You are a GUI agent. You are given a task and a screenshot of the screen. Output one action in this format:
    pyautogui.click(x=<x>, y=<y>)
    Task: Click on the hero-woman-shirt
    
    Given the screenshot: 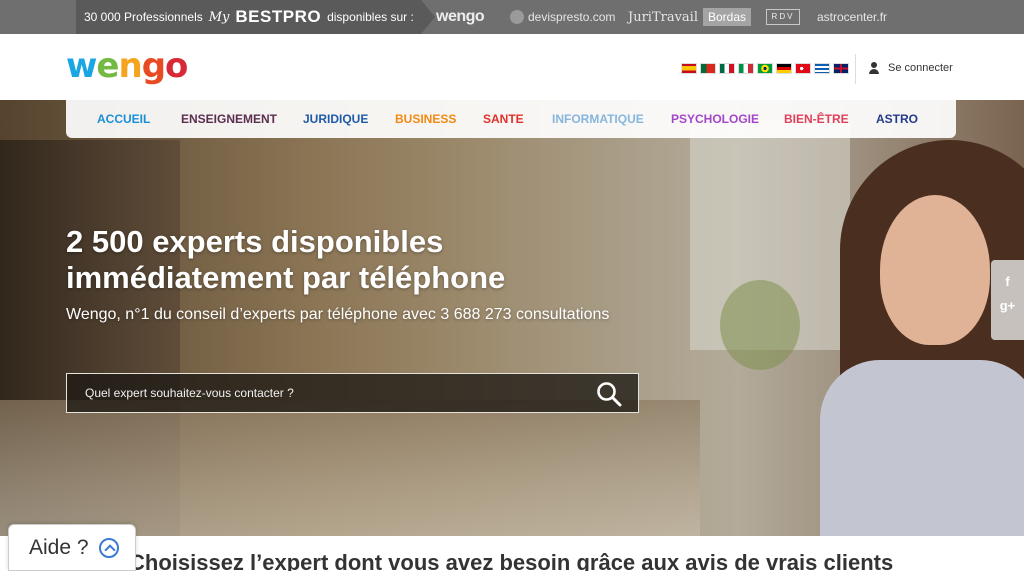 What is the action you would take?
    pyautogui.click(x=922, y=448)
    